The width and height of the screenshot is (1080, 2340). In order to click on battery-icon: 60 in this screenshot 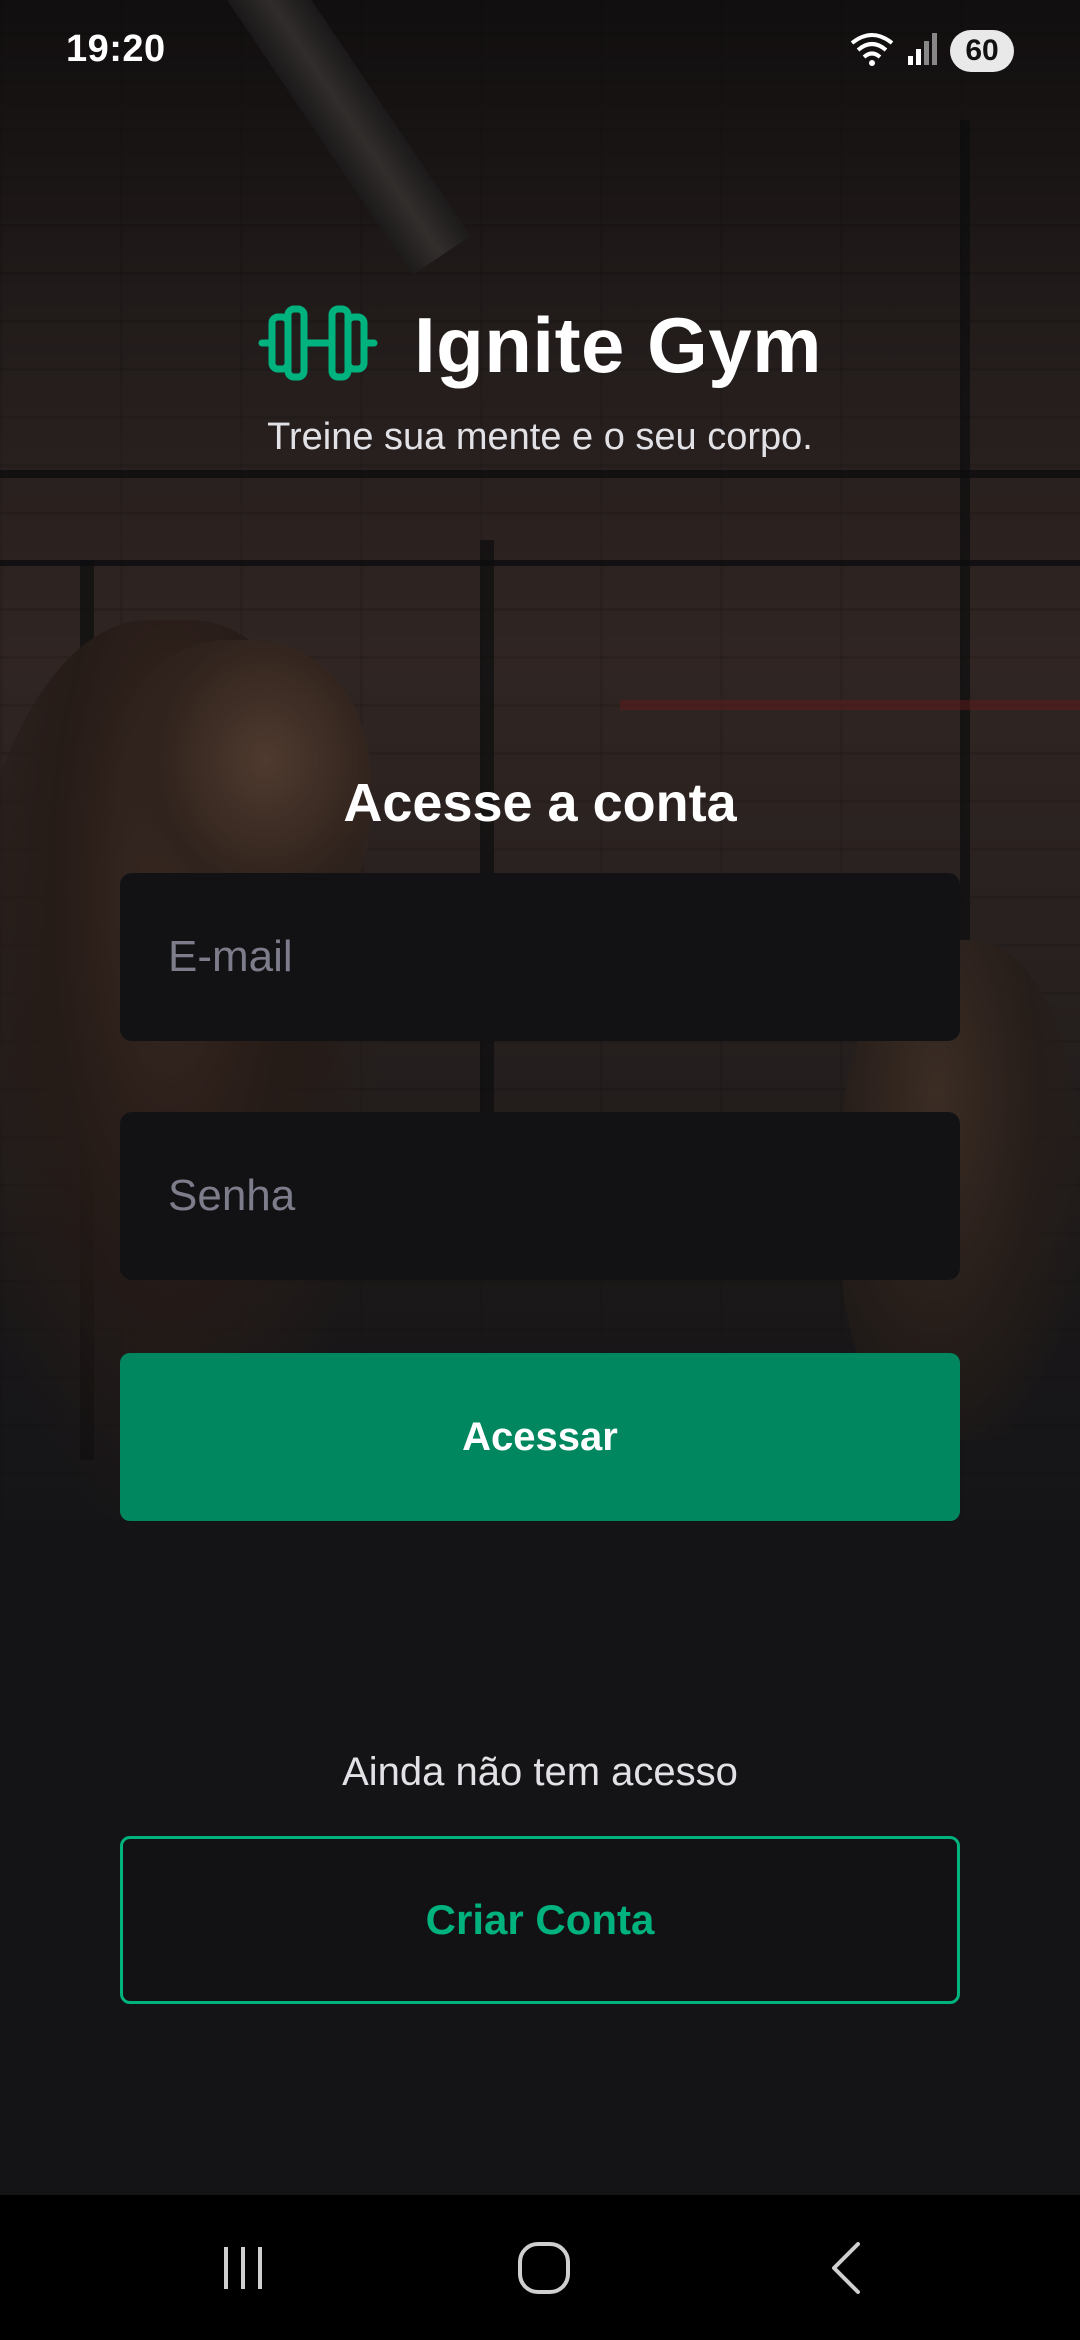, I will do `click(982, 51)`.